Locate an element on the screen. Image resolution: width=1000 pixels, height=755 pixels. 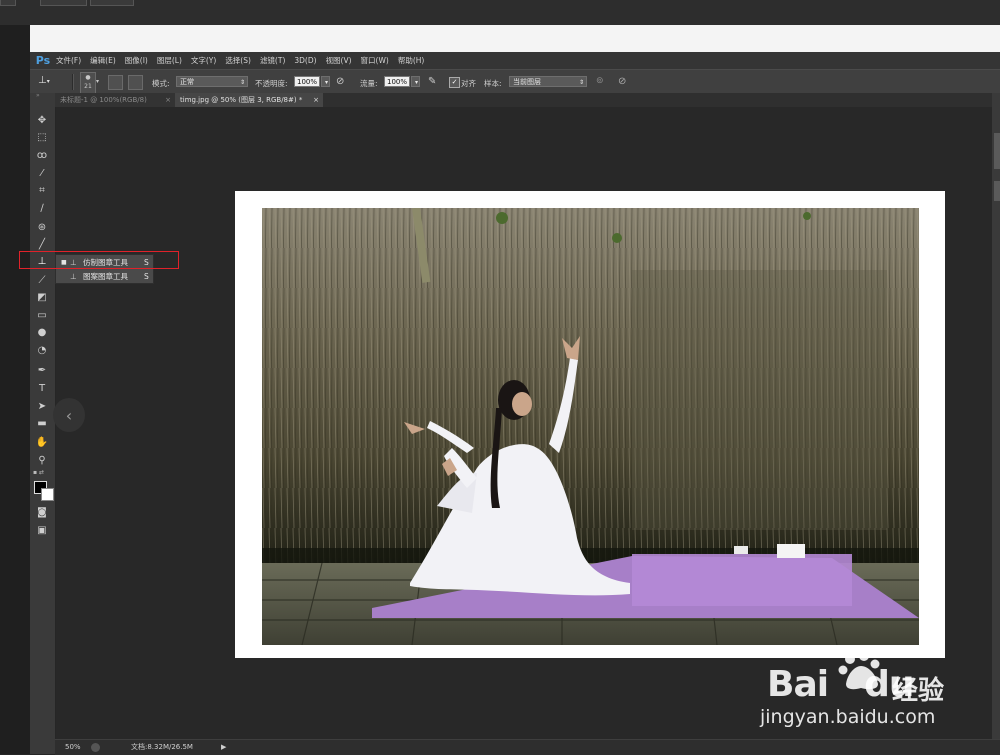
status-bar: 50% 文档:8.32M/26.5M ▶ is located at coordinates (527, 747).